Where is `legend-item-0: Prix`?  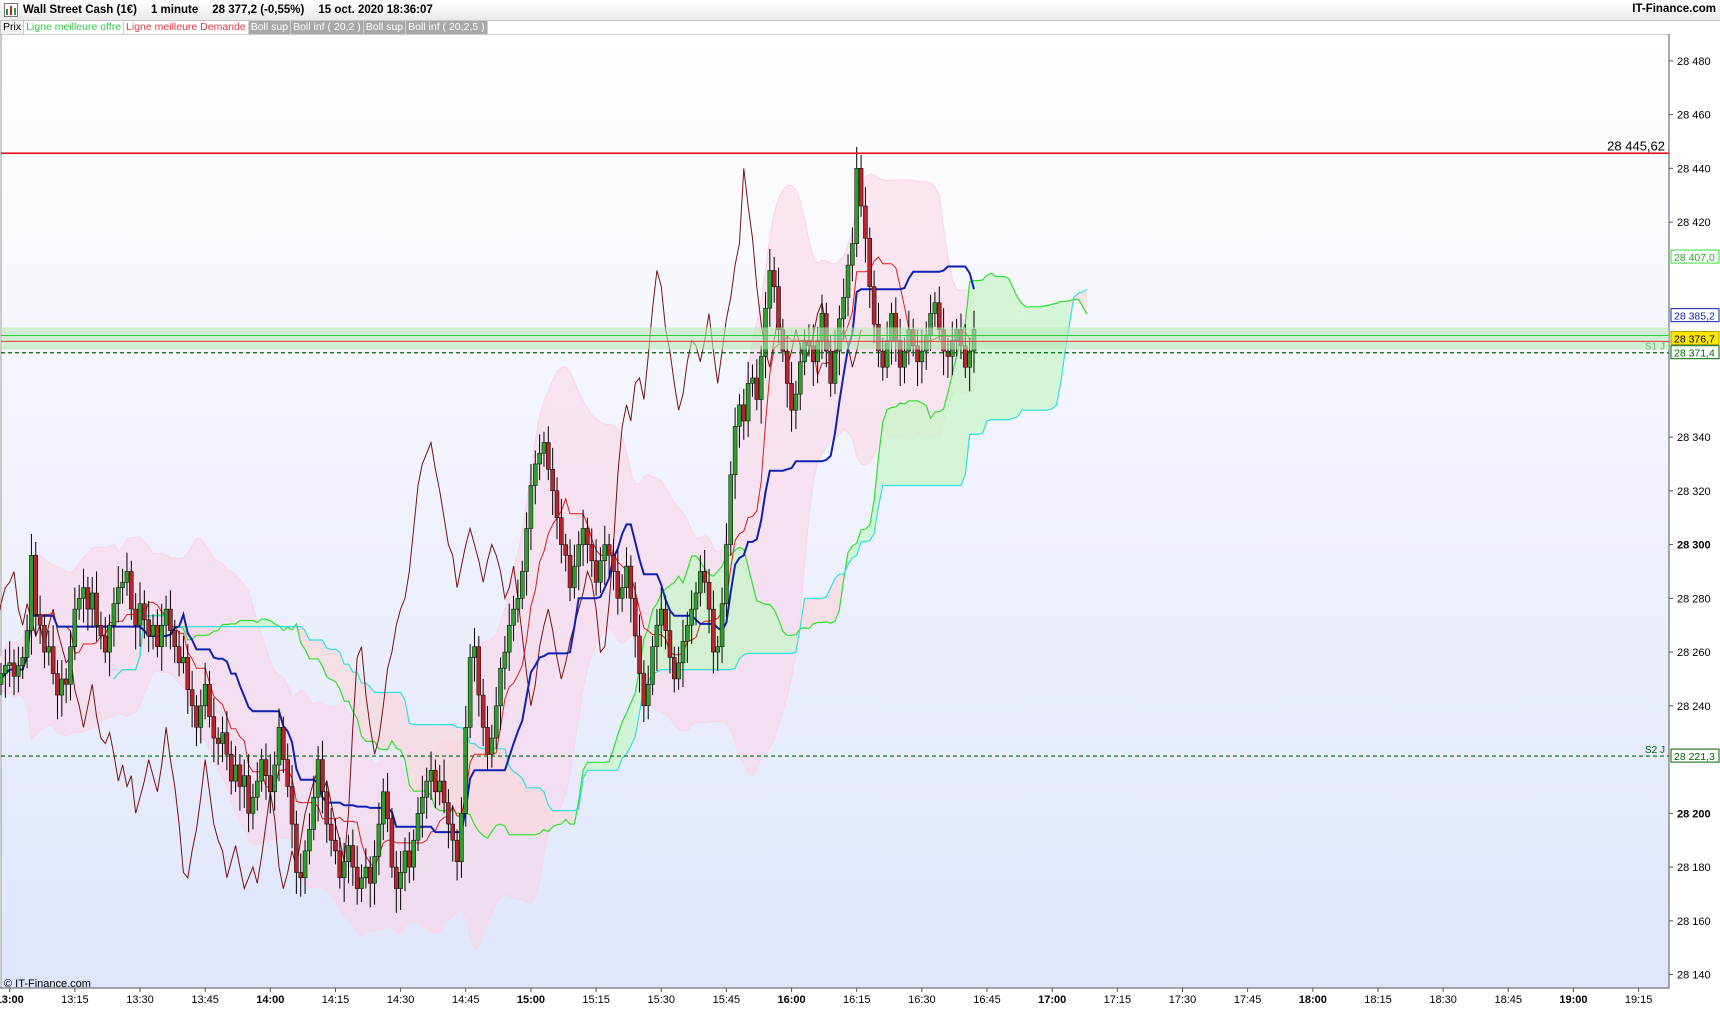
legend-item-0: Prix is located at coordinates (12, 27).